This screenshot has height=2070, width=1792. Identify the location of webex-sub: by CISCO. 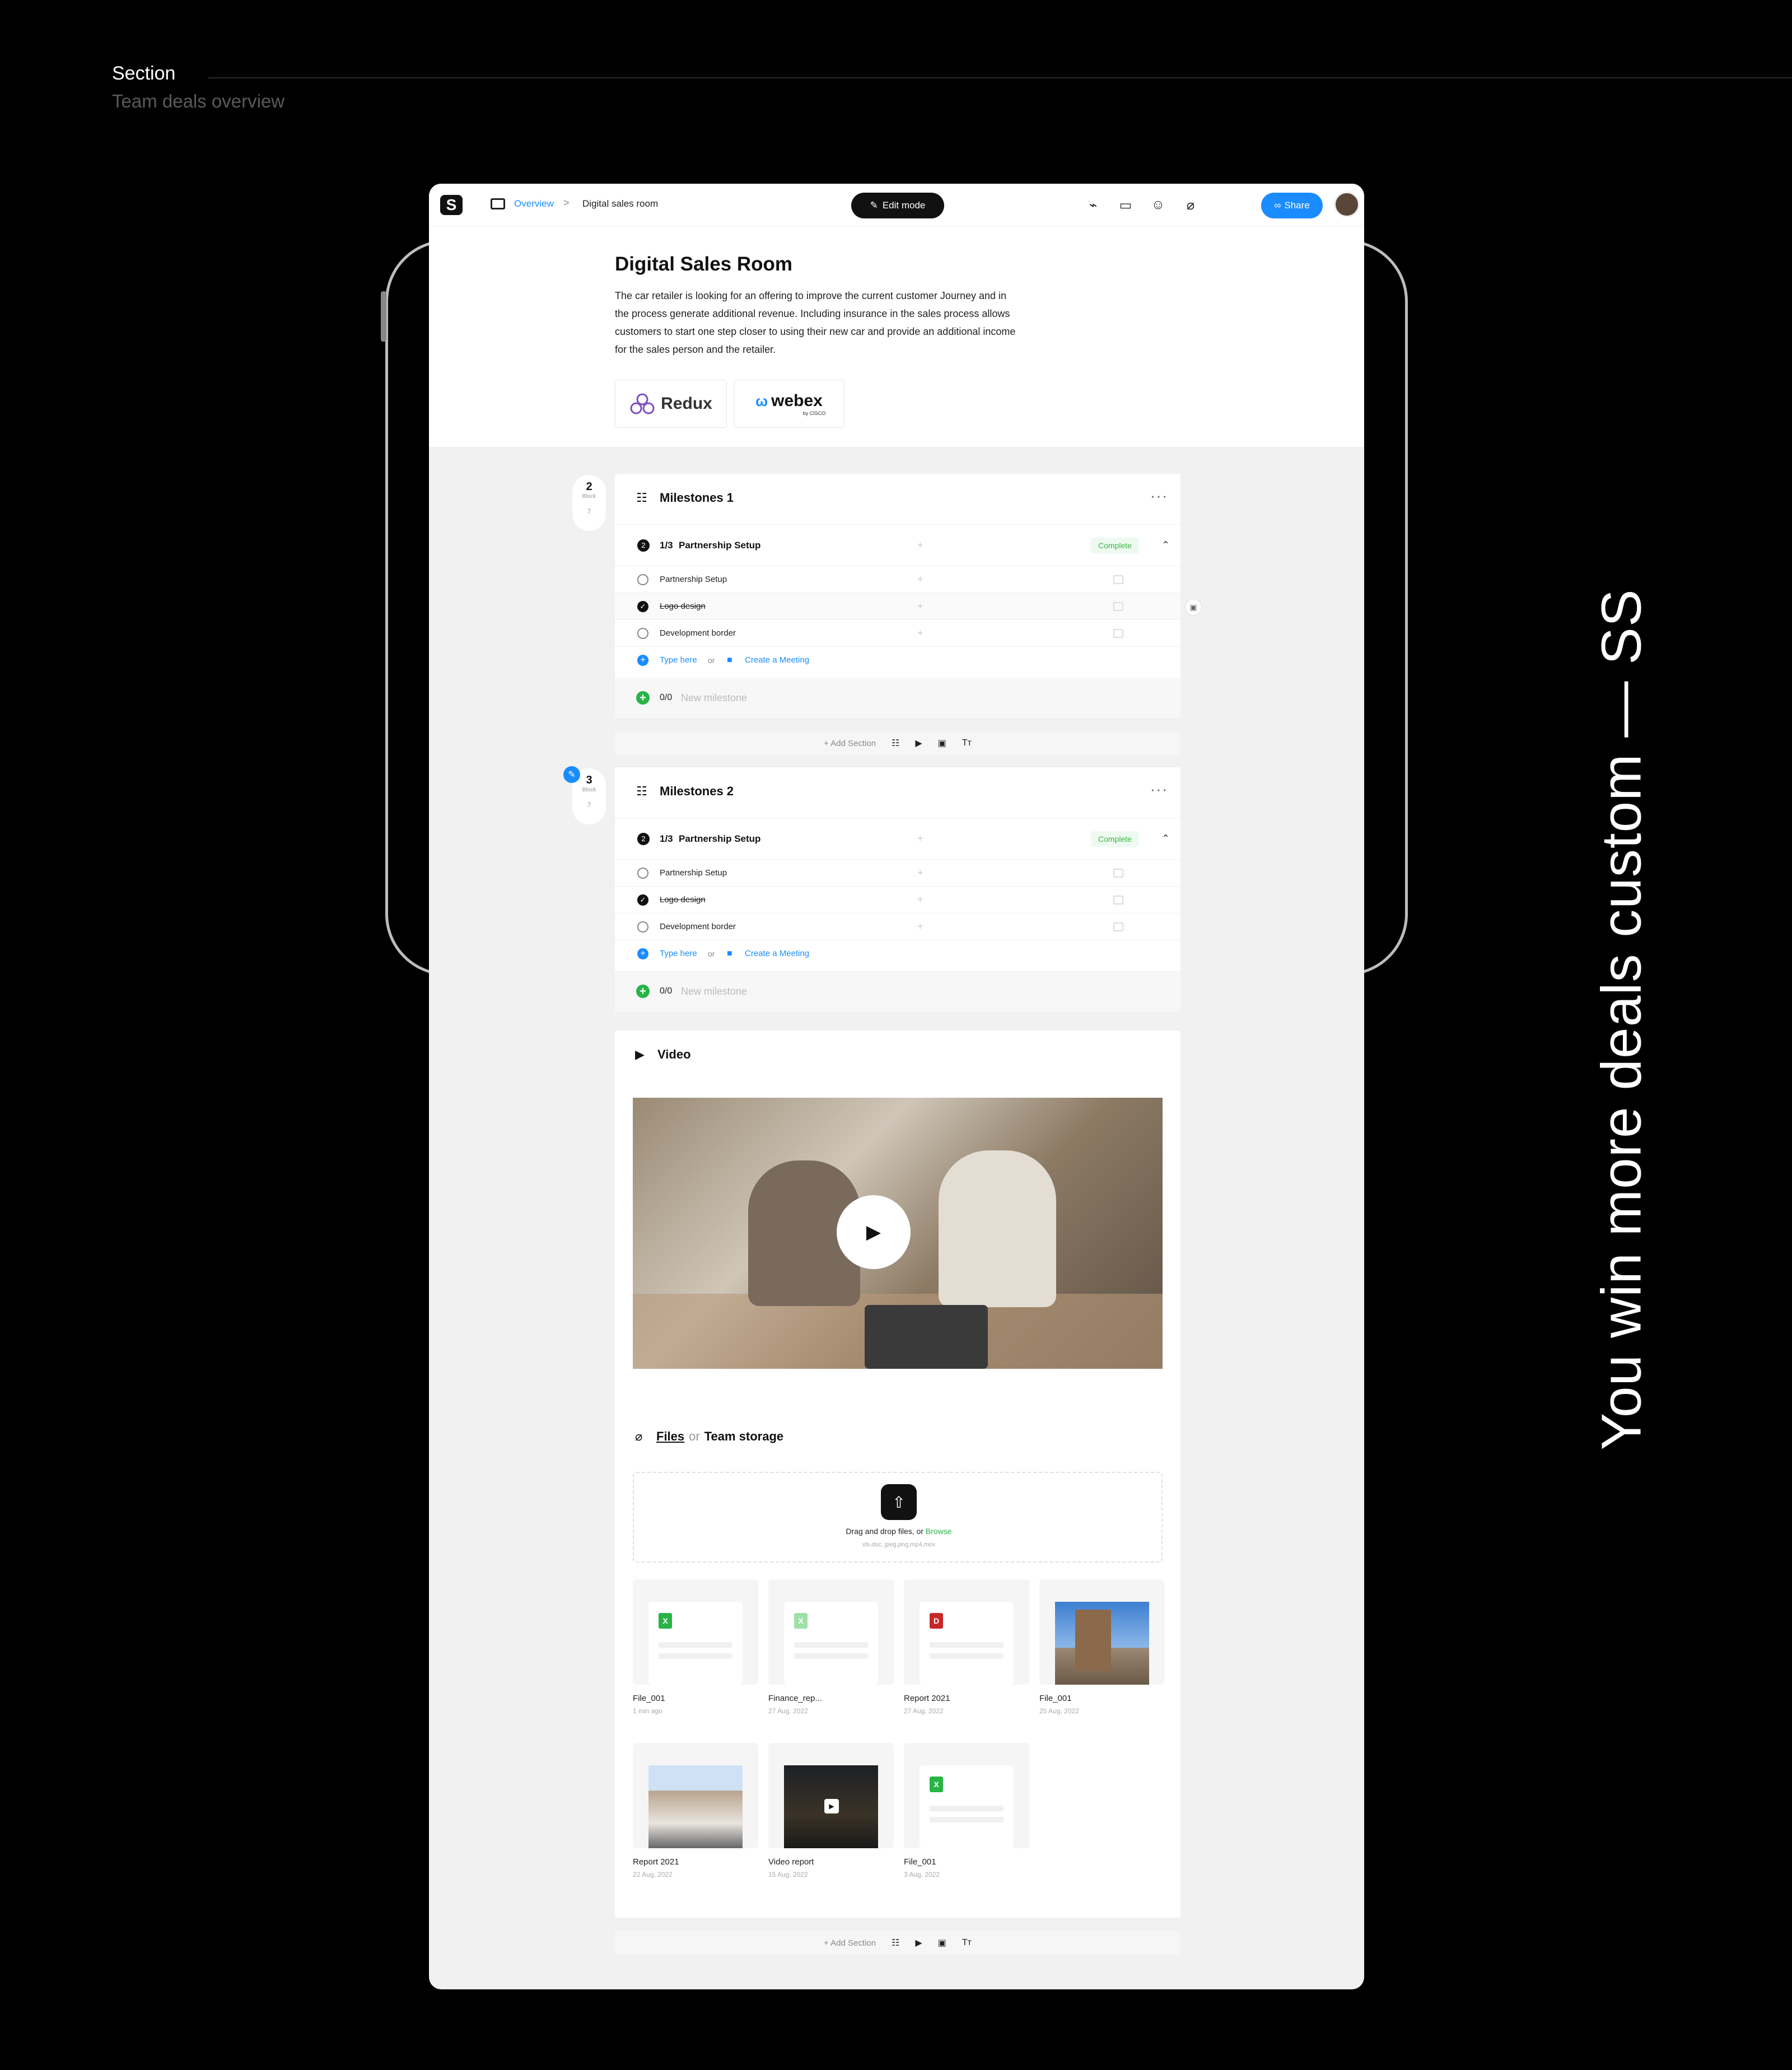
(814, 413).